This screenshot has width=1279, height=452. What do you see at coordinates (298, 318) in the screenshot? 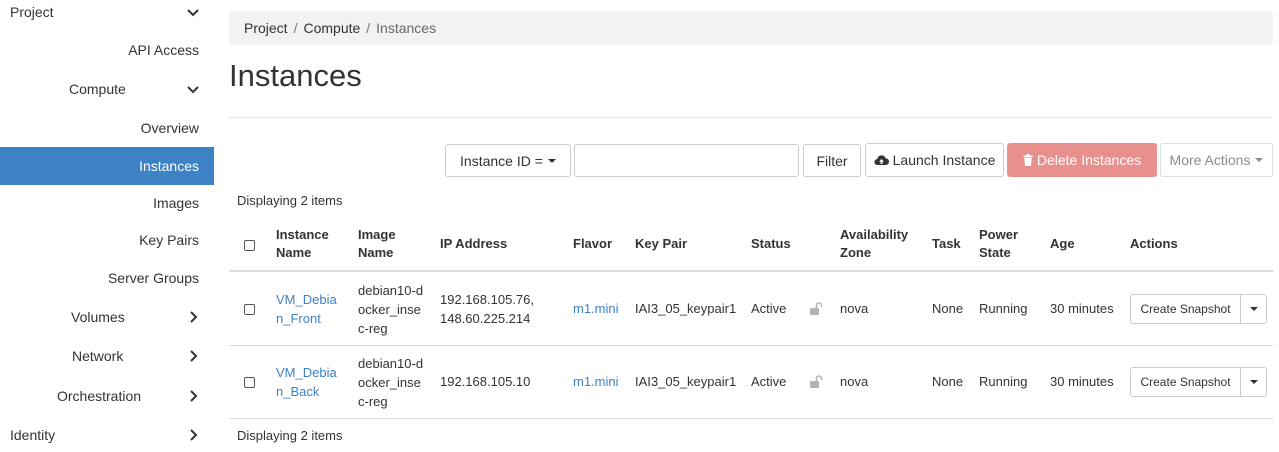
I see `text-line: n_Front` at bounding box center [298, 318].